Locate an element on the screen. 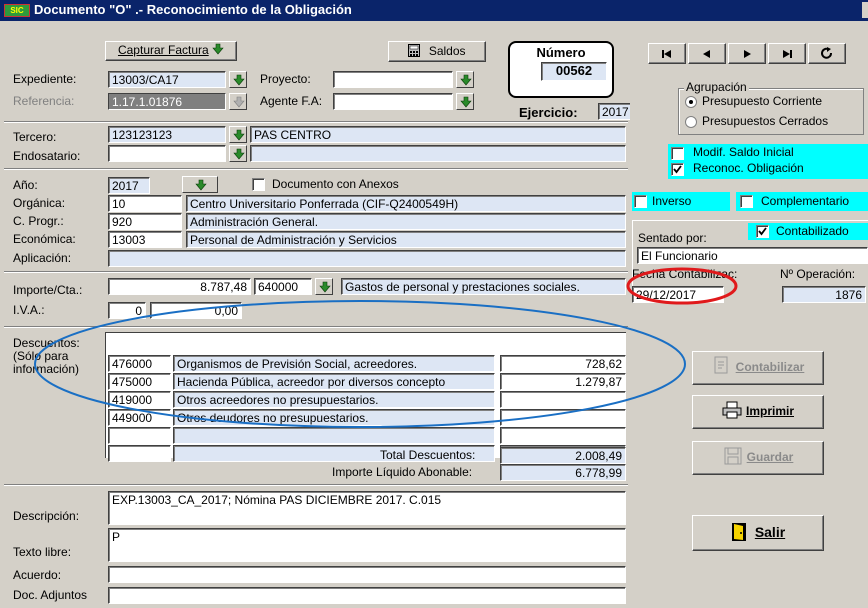  agente-fa-field is located at coordinates (393, 101).